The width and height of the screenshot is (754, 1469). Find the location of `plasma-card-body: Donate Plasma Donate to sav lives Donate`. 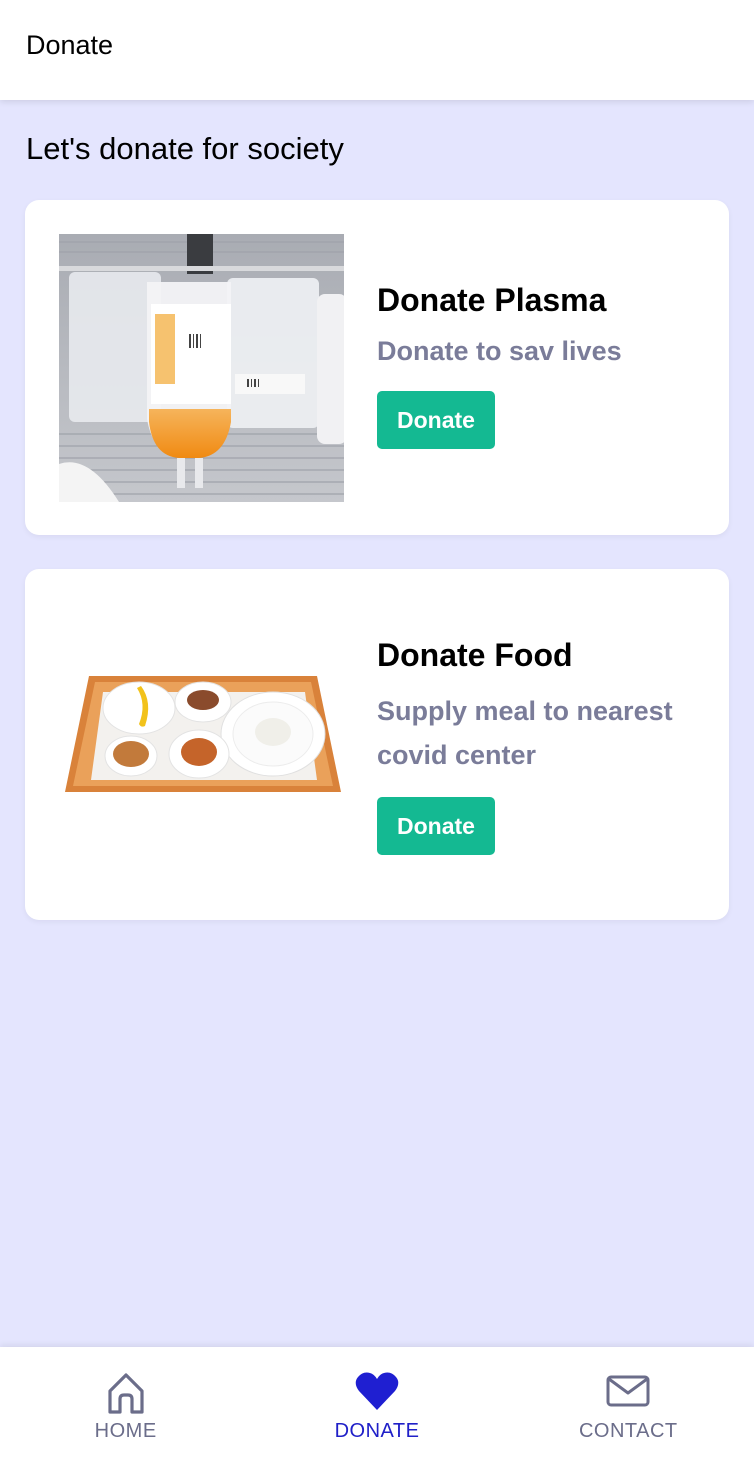

plasma-card-body: Donate Plasma Donate to sav lives Donate is located at coordinates (541, 364).